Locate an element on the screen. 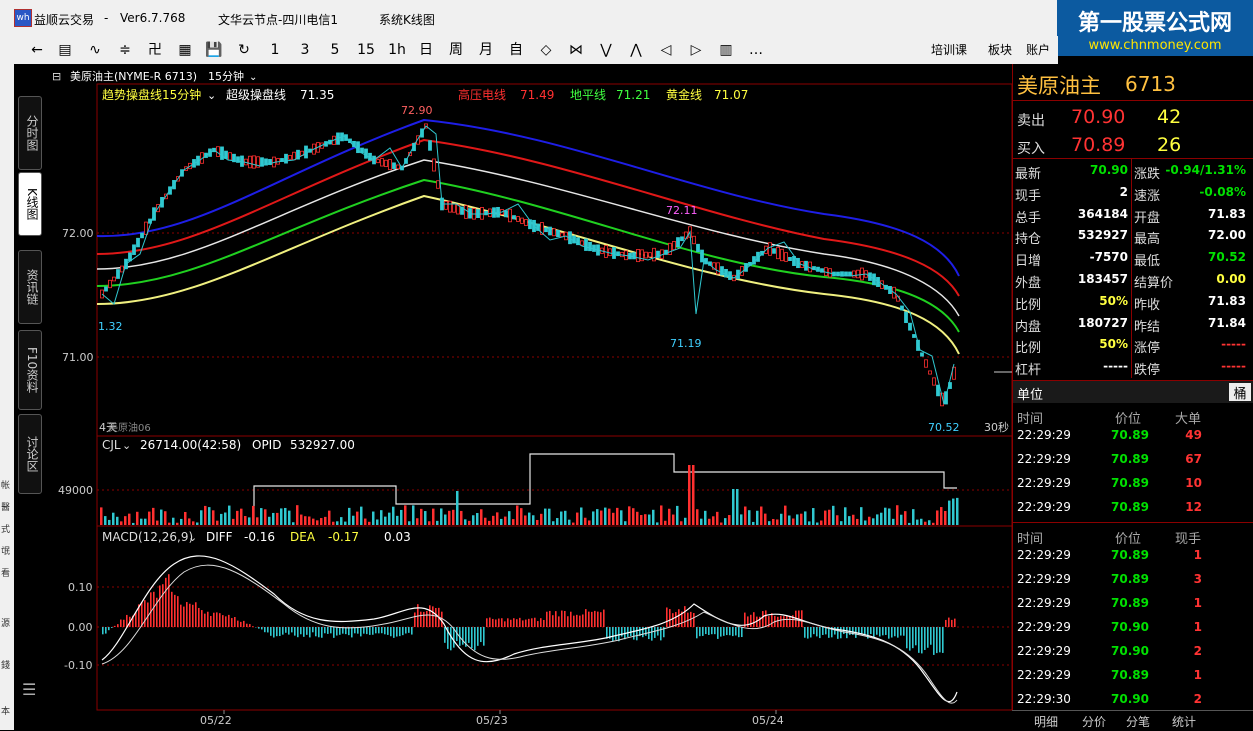 The image size is (1253, 731). tab-discussion: 讨论区 is located at coordinates (30, 454).